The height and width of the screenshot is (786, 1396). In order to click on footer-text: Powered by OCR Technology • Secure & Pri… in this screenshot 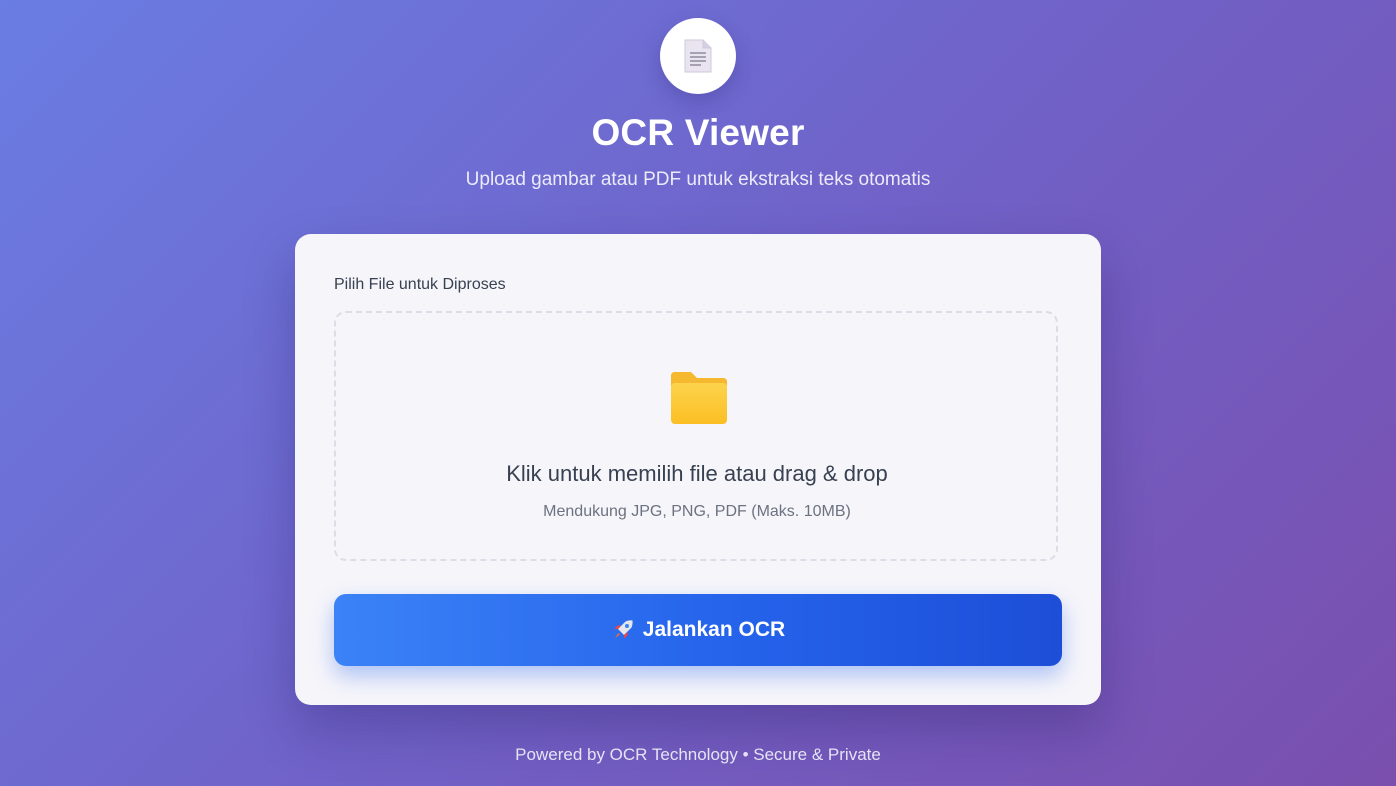, I will do `click(698, 754)`.